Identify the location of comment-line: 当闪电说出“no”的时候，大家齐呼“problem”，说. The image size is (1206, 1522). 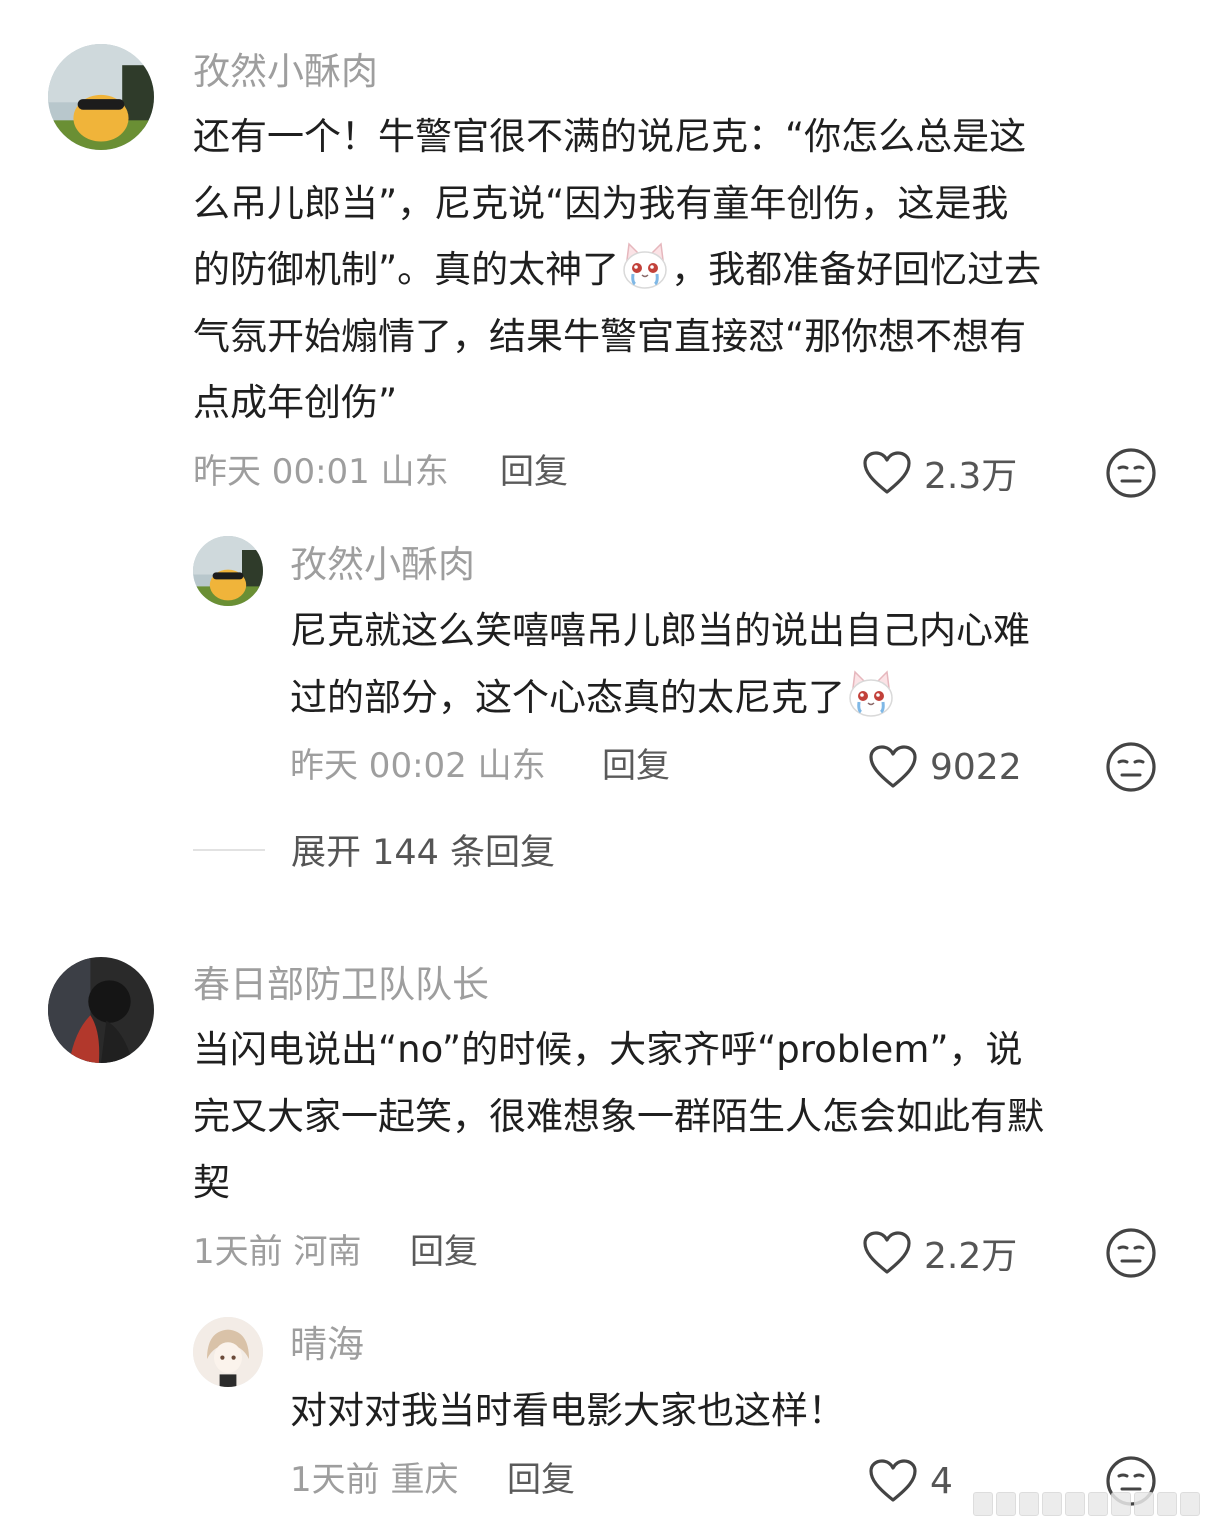
(608, 1049).